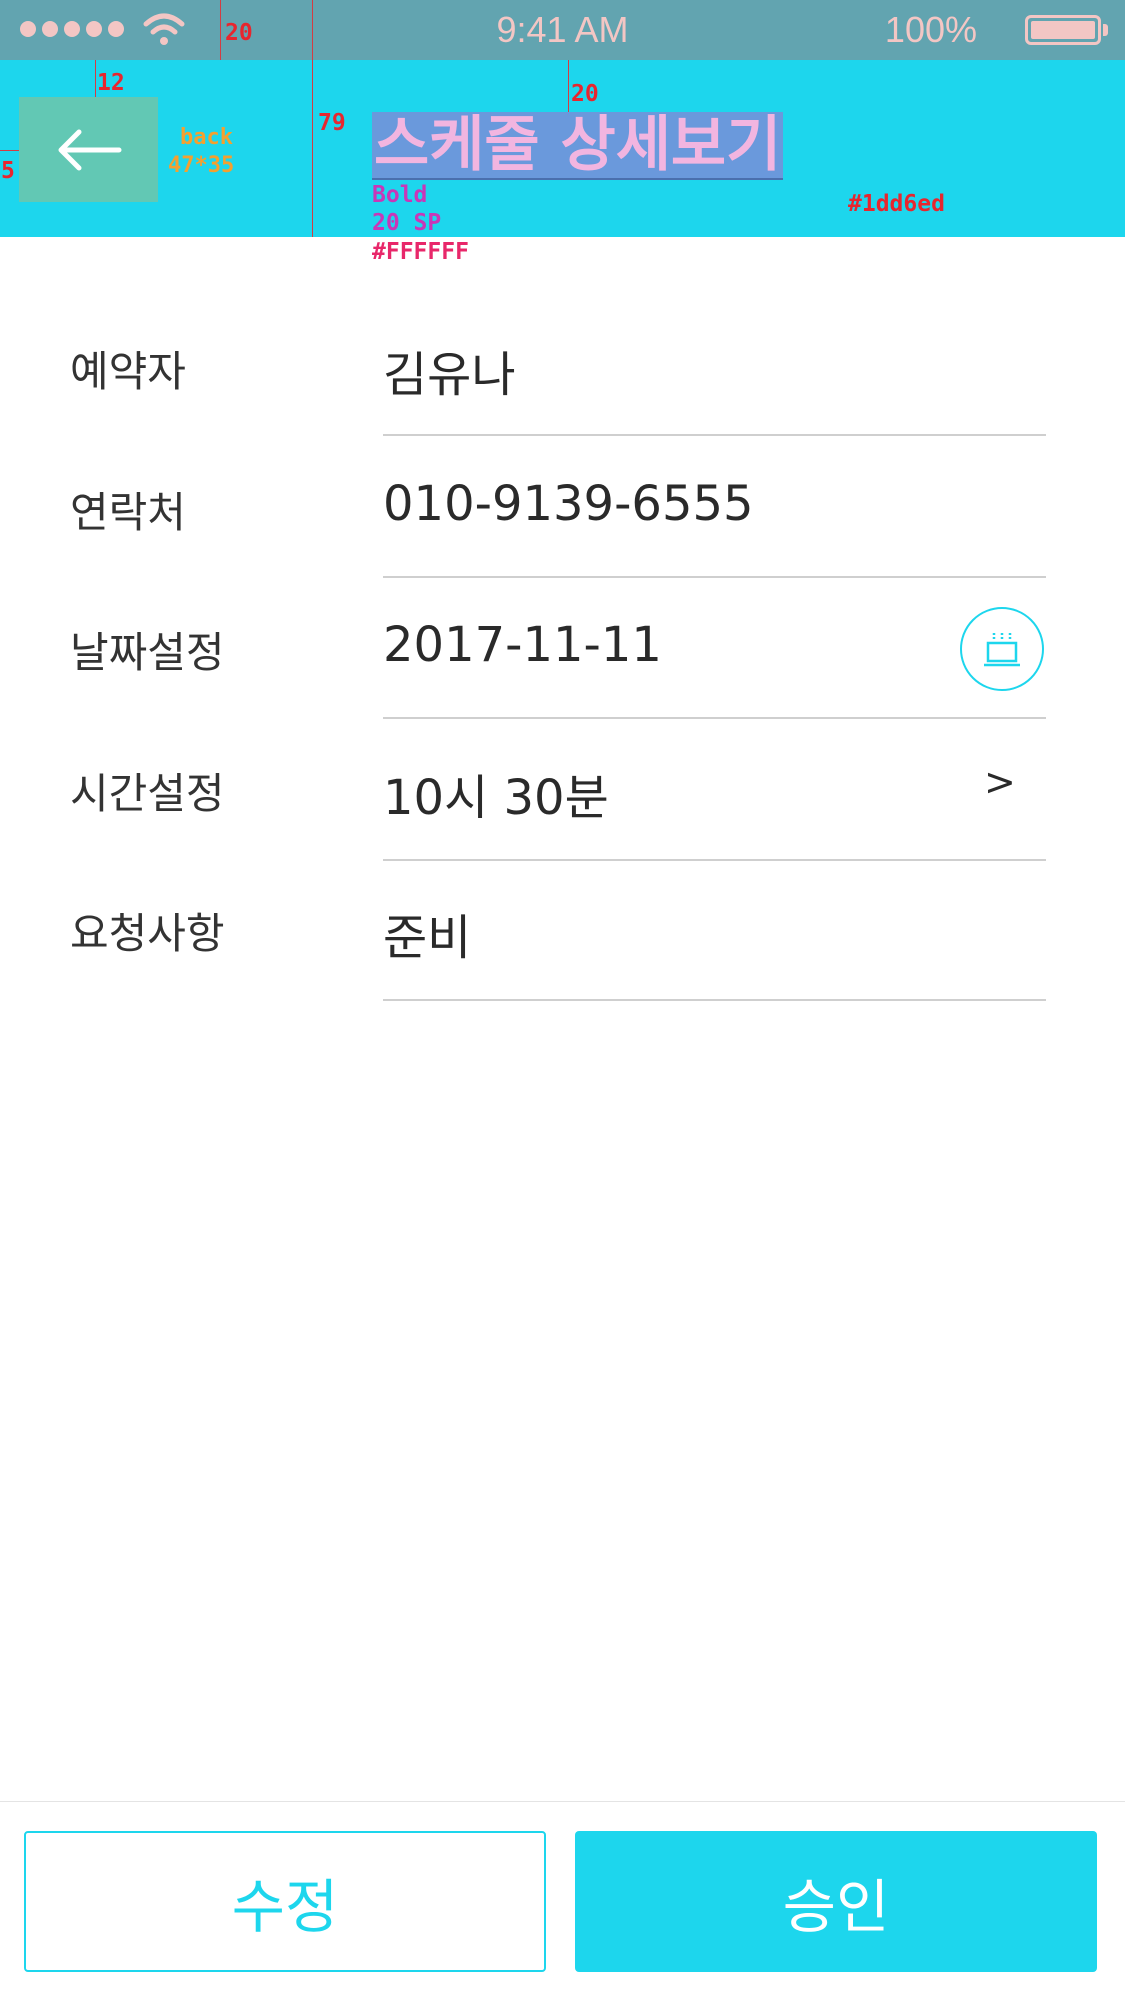  Describe the element at coordinates (568, 504) in the screenshot. I see `value-contact: 010-9139-6555` at that location.